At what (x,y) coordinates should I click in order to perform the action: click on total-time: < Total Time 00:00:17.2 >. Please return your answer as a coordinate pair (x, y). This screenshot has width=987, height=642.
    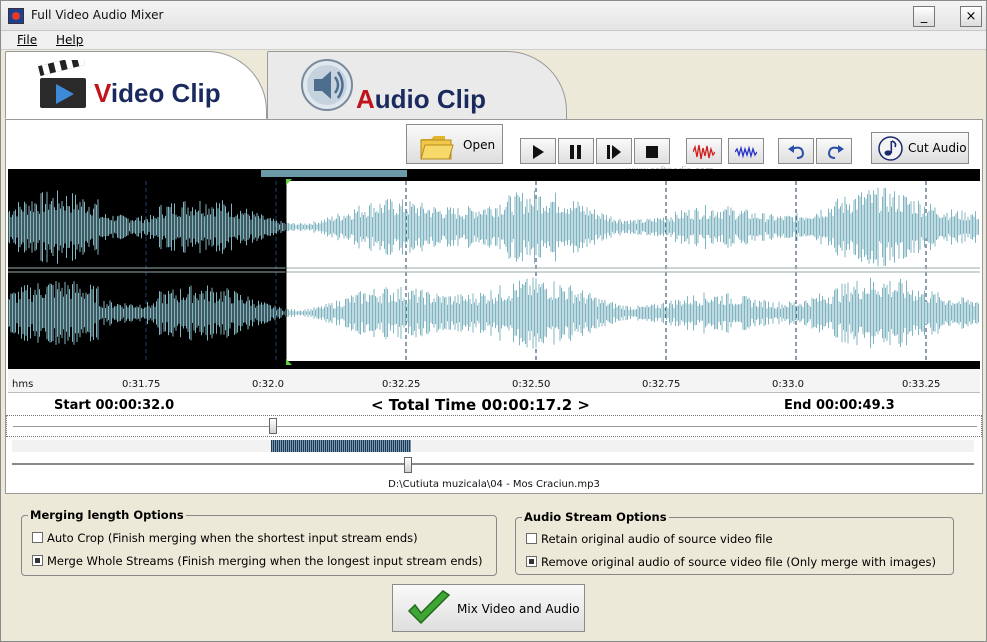
    Looking at the image, I should click on (480, 405).